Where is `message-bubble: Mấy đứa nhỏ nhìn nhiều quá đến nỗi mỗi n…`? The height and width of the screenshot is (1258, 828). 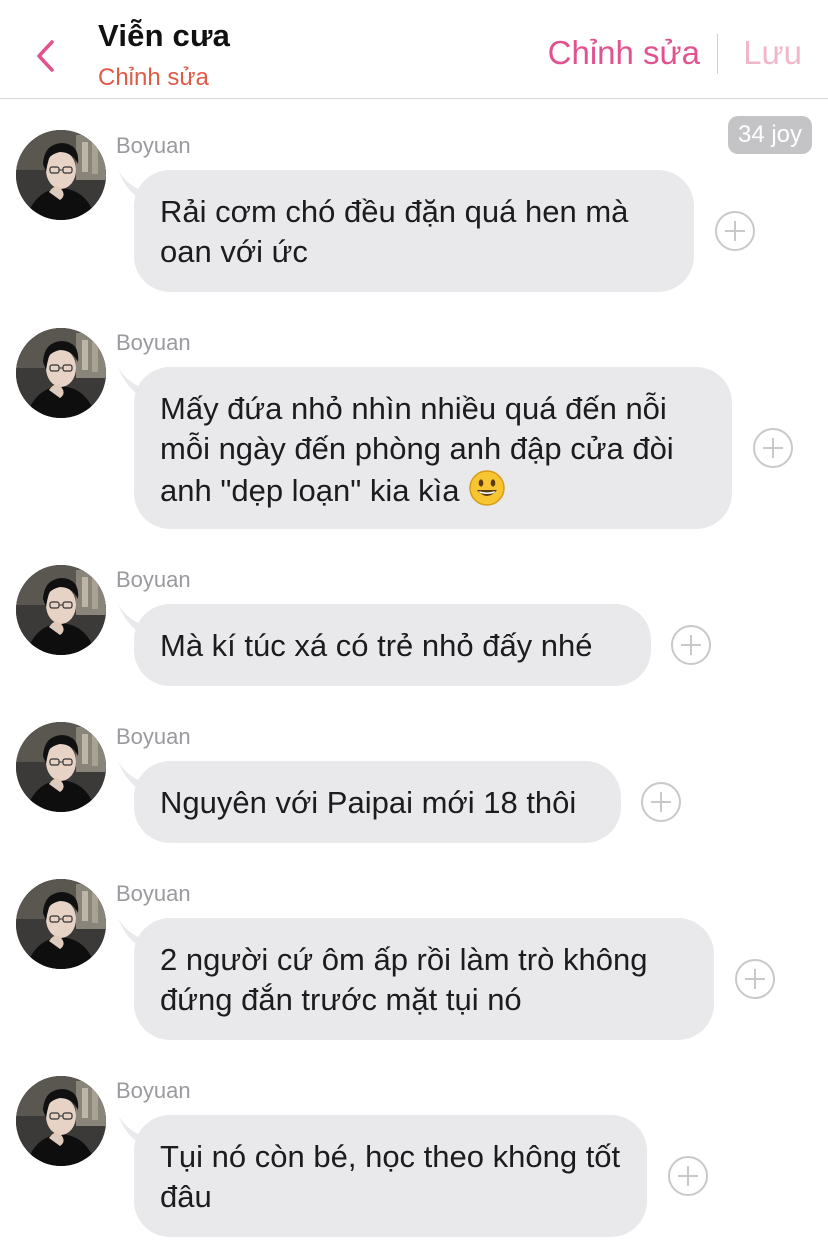
message-bubble: Mấy đứa nhỏ nhìn nhiều quá đến nỗi mỗi n… is located at coordinates (433, 448).